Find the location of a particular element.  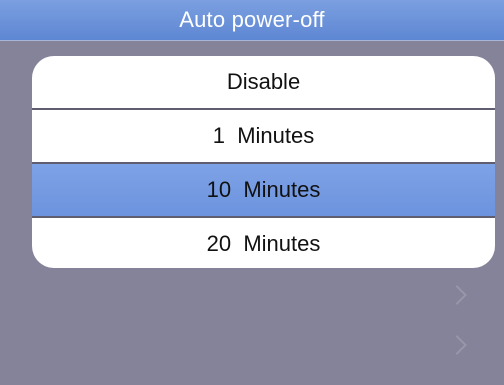

screen-title: Auto power-off is located at coordinates (252, 19).